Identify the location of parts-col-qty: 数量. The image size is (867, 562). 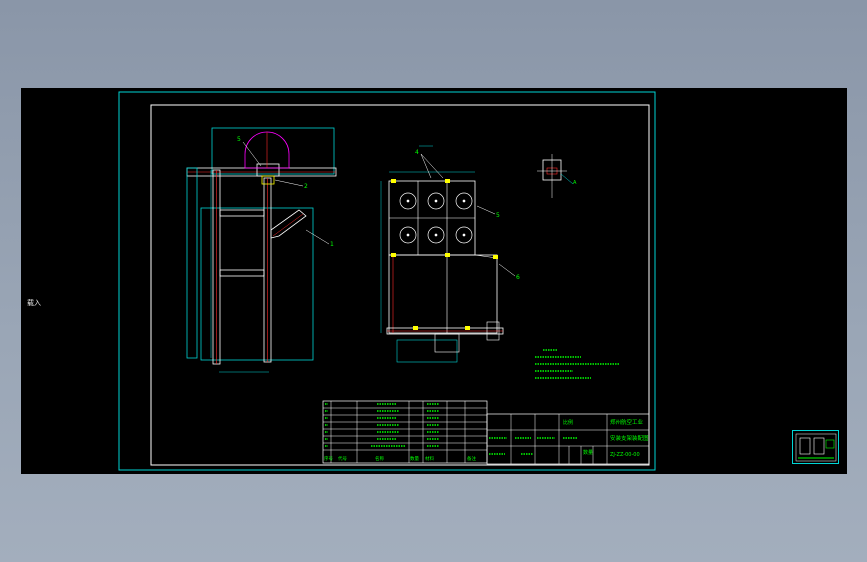
(414, 458).